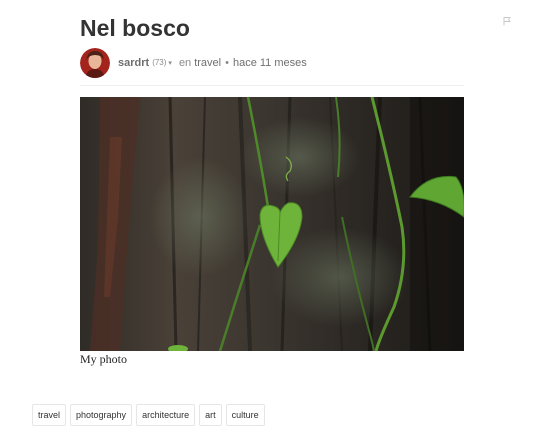  I want to click on author-name: sardrt, so click(133, 63).